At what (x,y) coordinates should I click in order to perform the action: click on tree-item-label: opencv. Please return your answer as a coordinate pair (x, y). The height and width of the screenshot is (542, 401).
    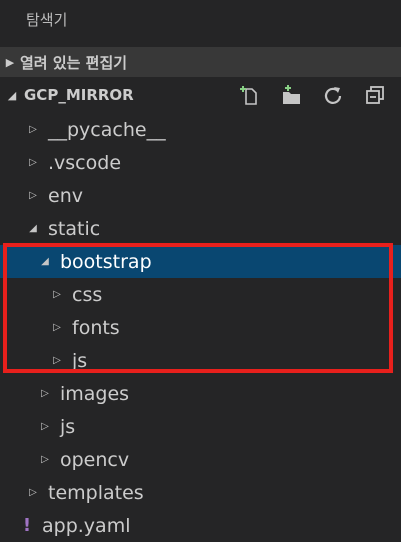
    Looking at the image, I should click on (95, 459).